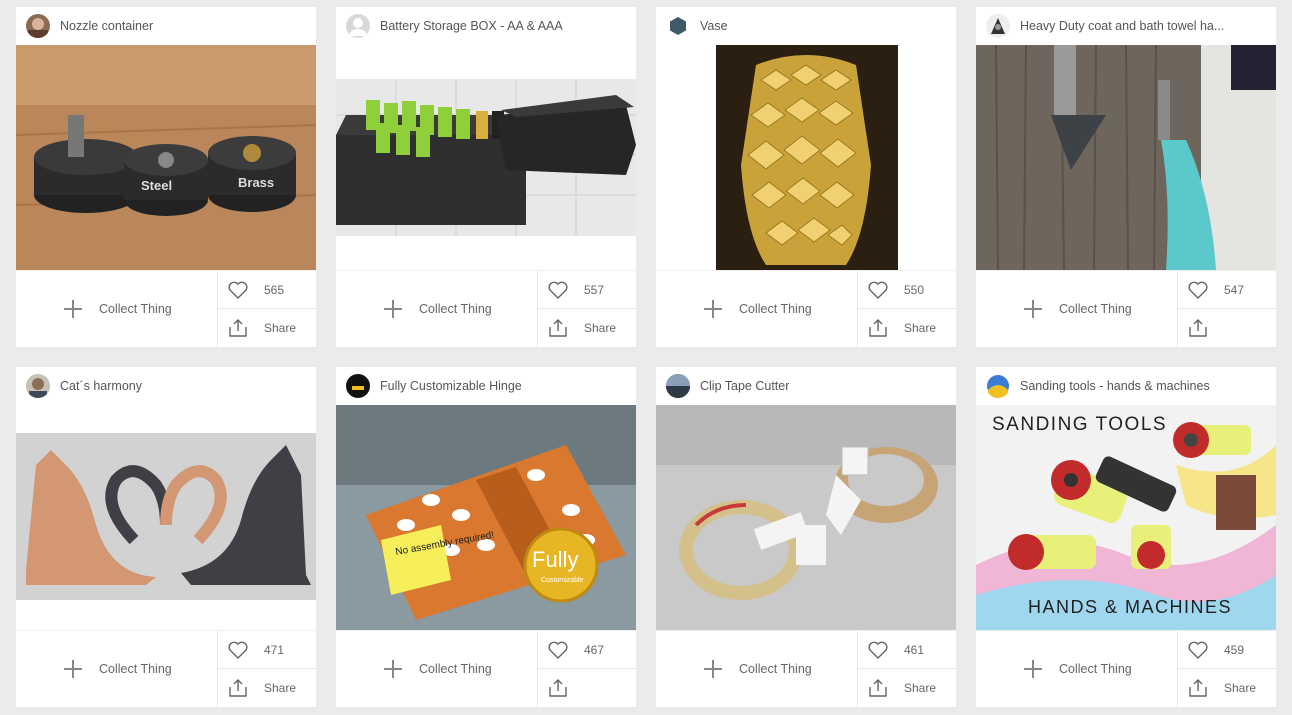  Describe the element at coordinates (555, 559) in the screenshot. I see `hinge-seal: Fully` at that location.